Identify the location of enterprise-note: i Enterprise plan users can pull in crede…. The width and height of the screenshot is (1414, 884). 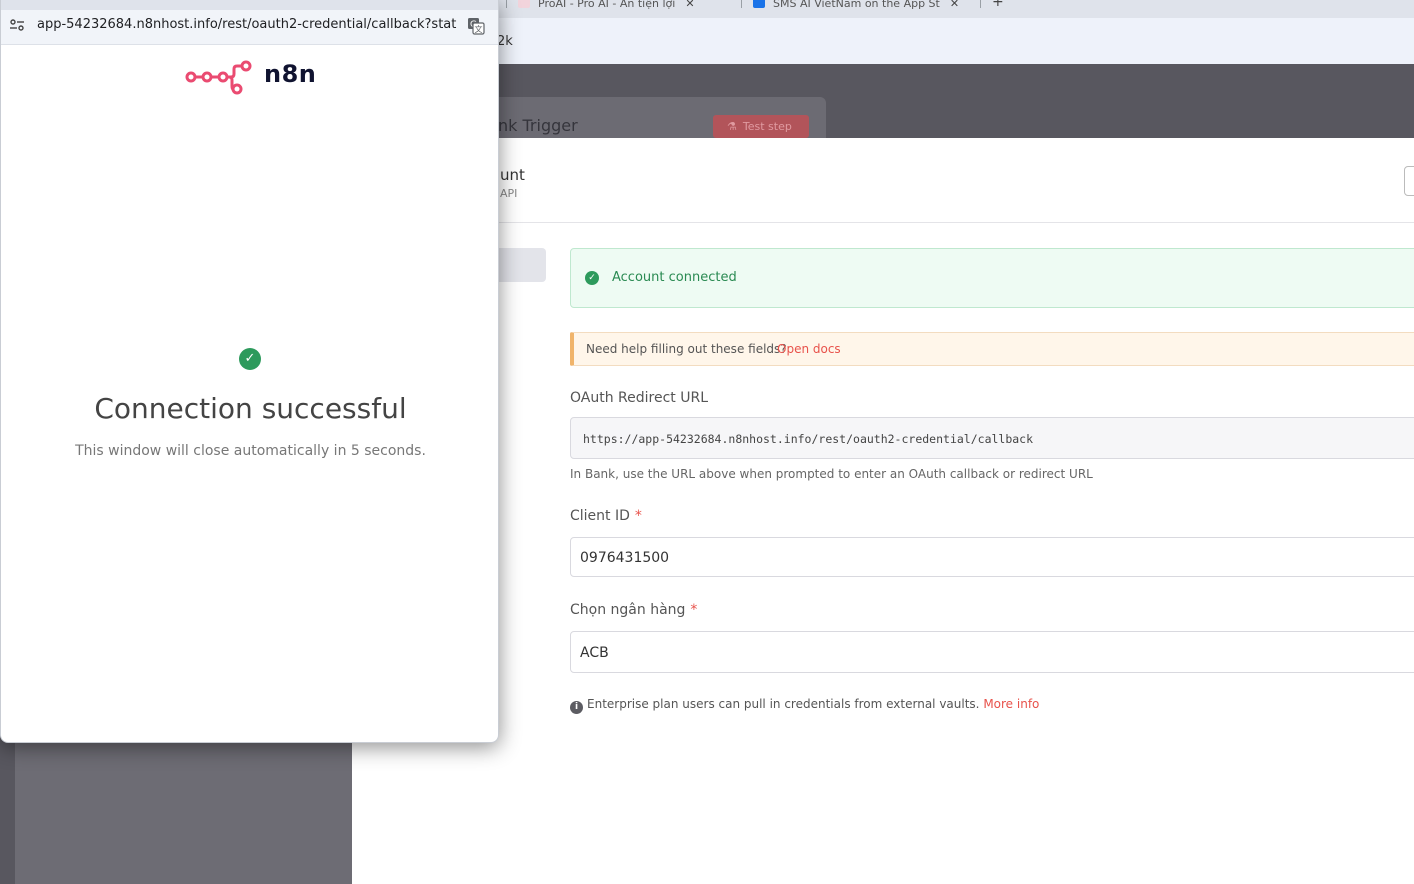
(804, 705).